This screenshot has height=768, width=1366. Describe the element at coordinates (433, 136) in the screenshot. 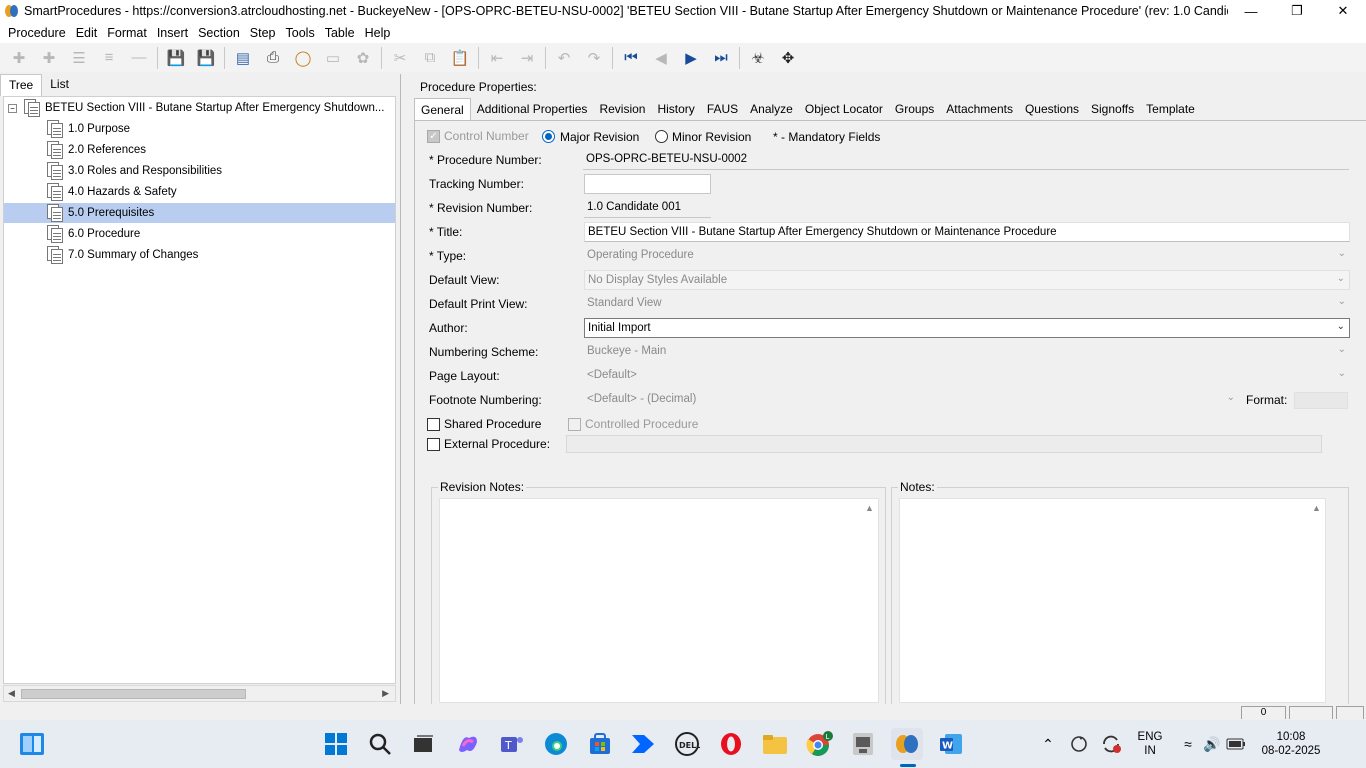

I see `control-number-checkbox: ✓` at that location.